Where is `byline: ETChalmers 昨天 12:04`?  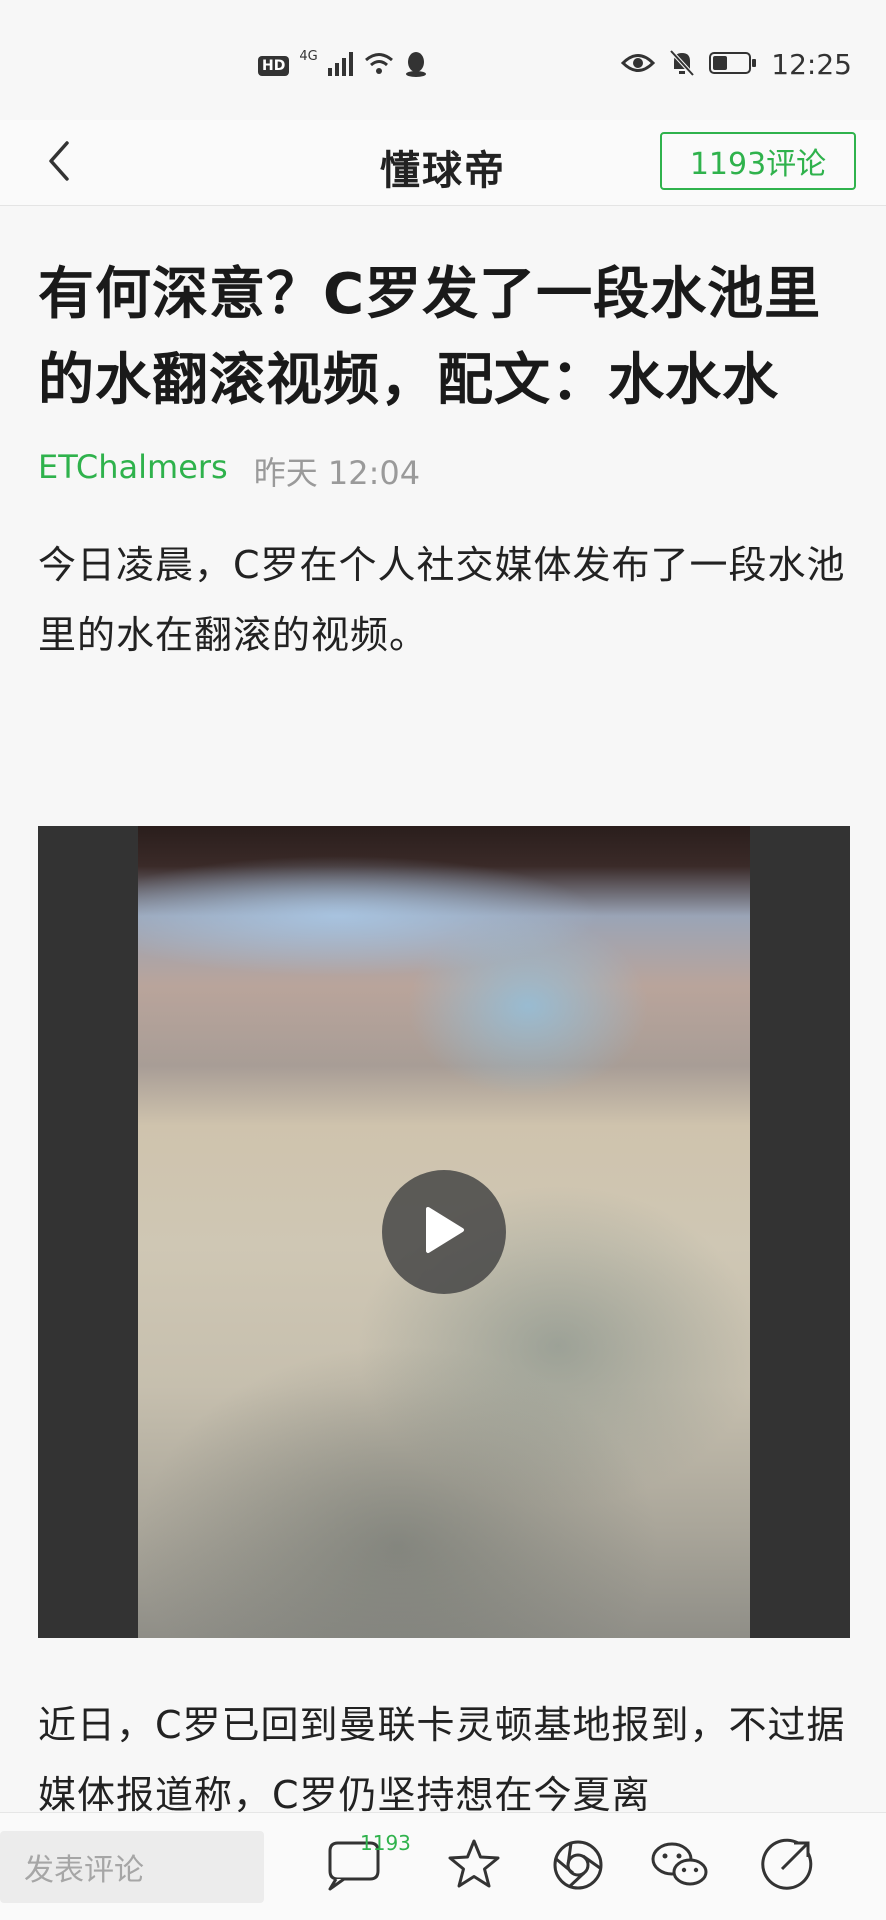 byline: ETChalmers 昨天 12:04 is located at coordinates (444, 471).